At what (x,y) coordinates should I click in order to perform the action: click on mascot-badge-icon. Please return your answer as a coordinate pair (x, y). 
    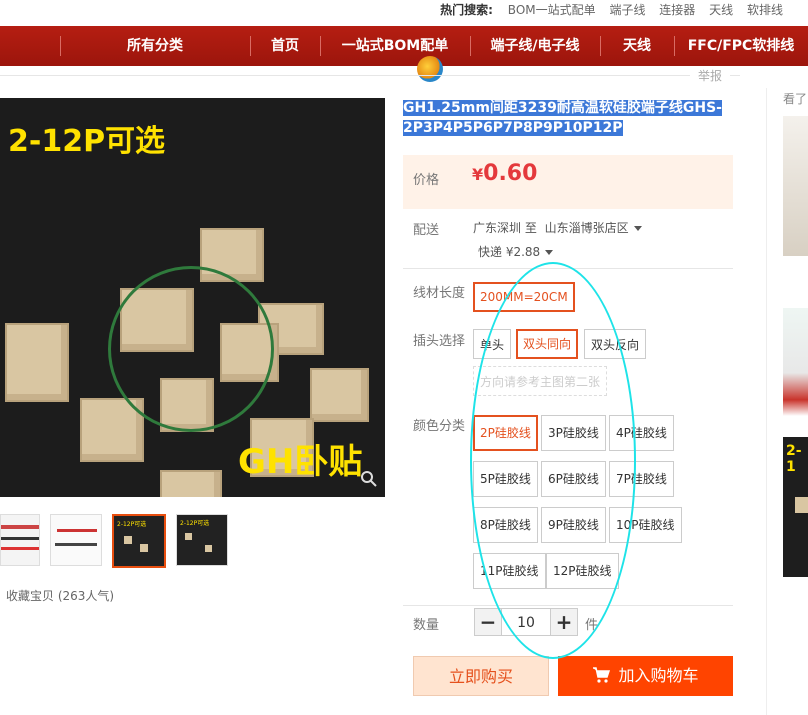
    Looking at the image, I should click on (430, 69).